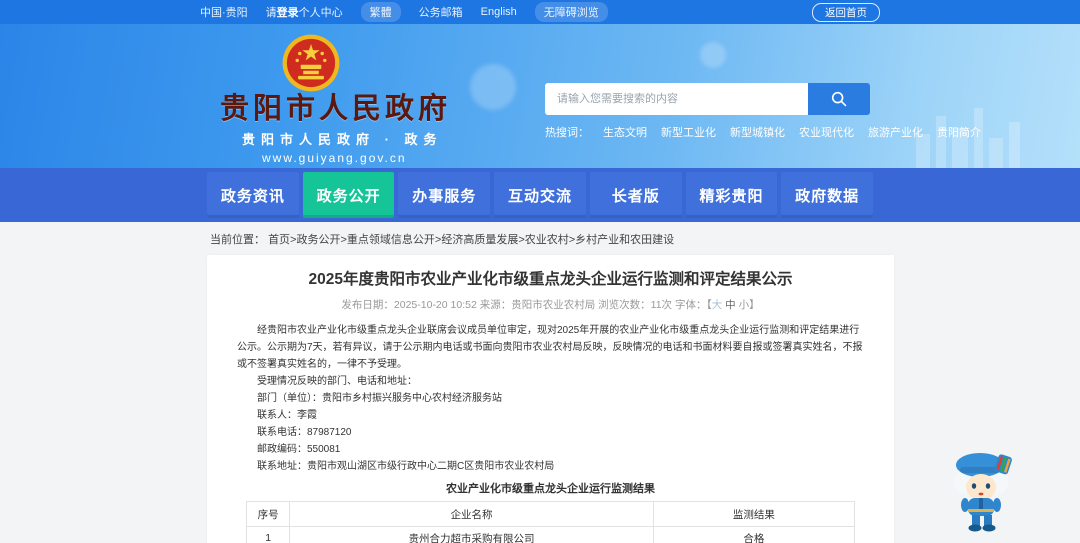 The width and height of the screenshot is (1080, 543). Describe the element at coordinates (754, 514) in the screenshot. I see `header-result: 监测结果` at that location.